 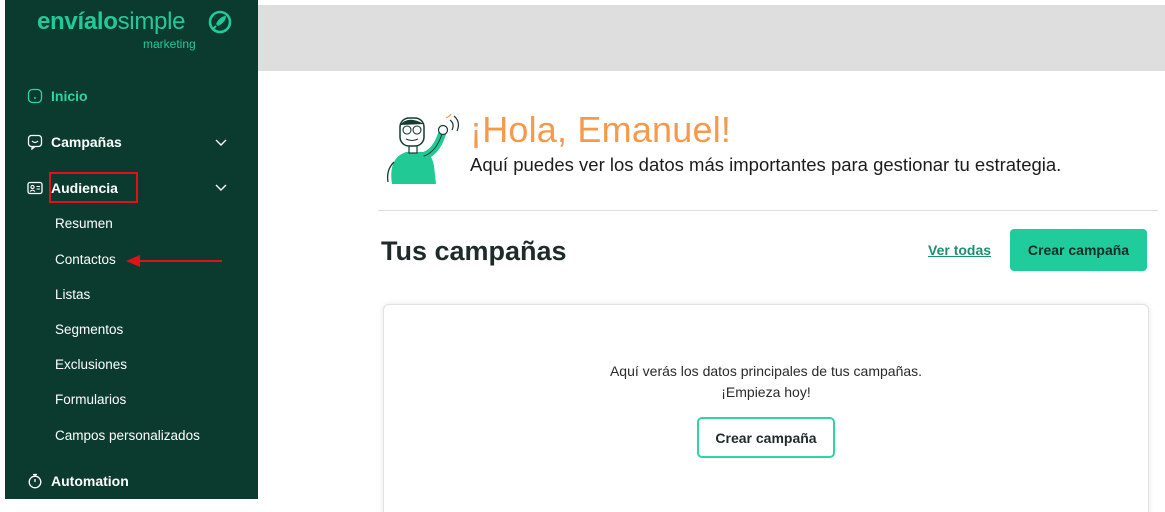 I want to click on sidebar-item-label: Inicio, so click(x=69, y=96).